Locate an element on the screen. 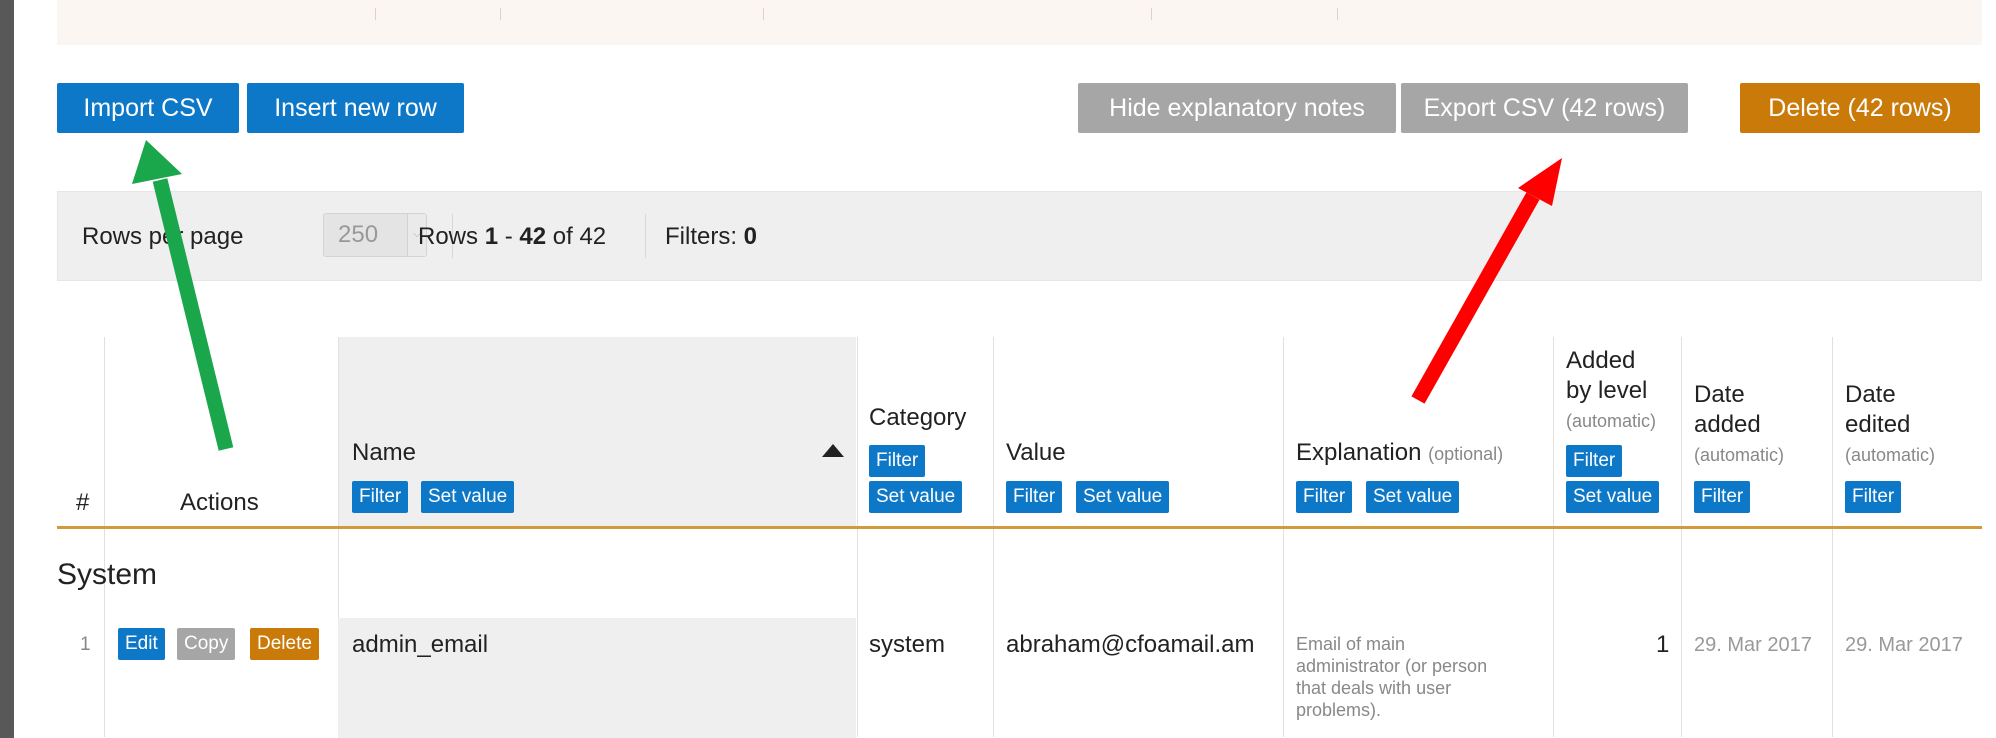 The width and height of the screenshot is (1996, 738). green-arrow-head is located at coordinates (157, 162).